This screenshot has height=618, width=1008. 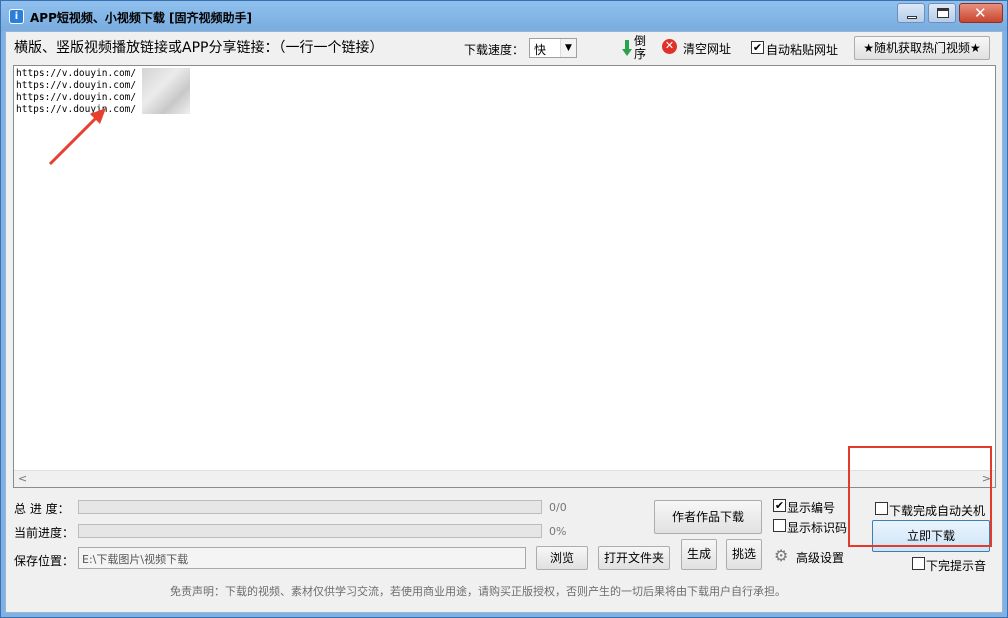 I want to click on maximize-icon, so click(x=943, y=13).